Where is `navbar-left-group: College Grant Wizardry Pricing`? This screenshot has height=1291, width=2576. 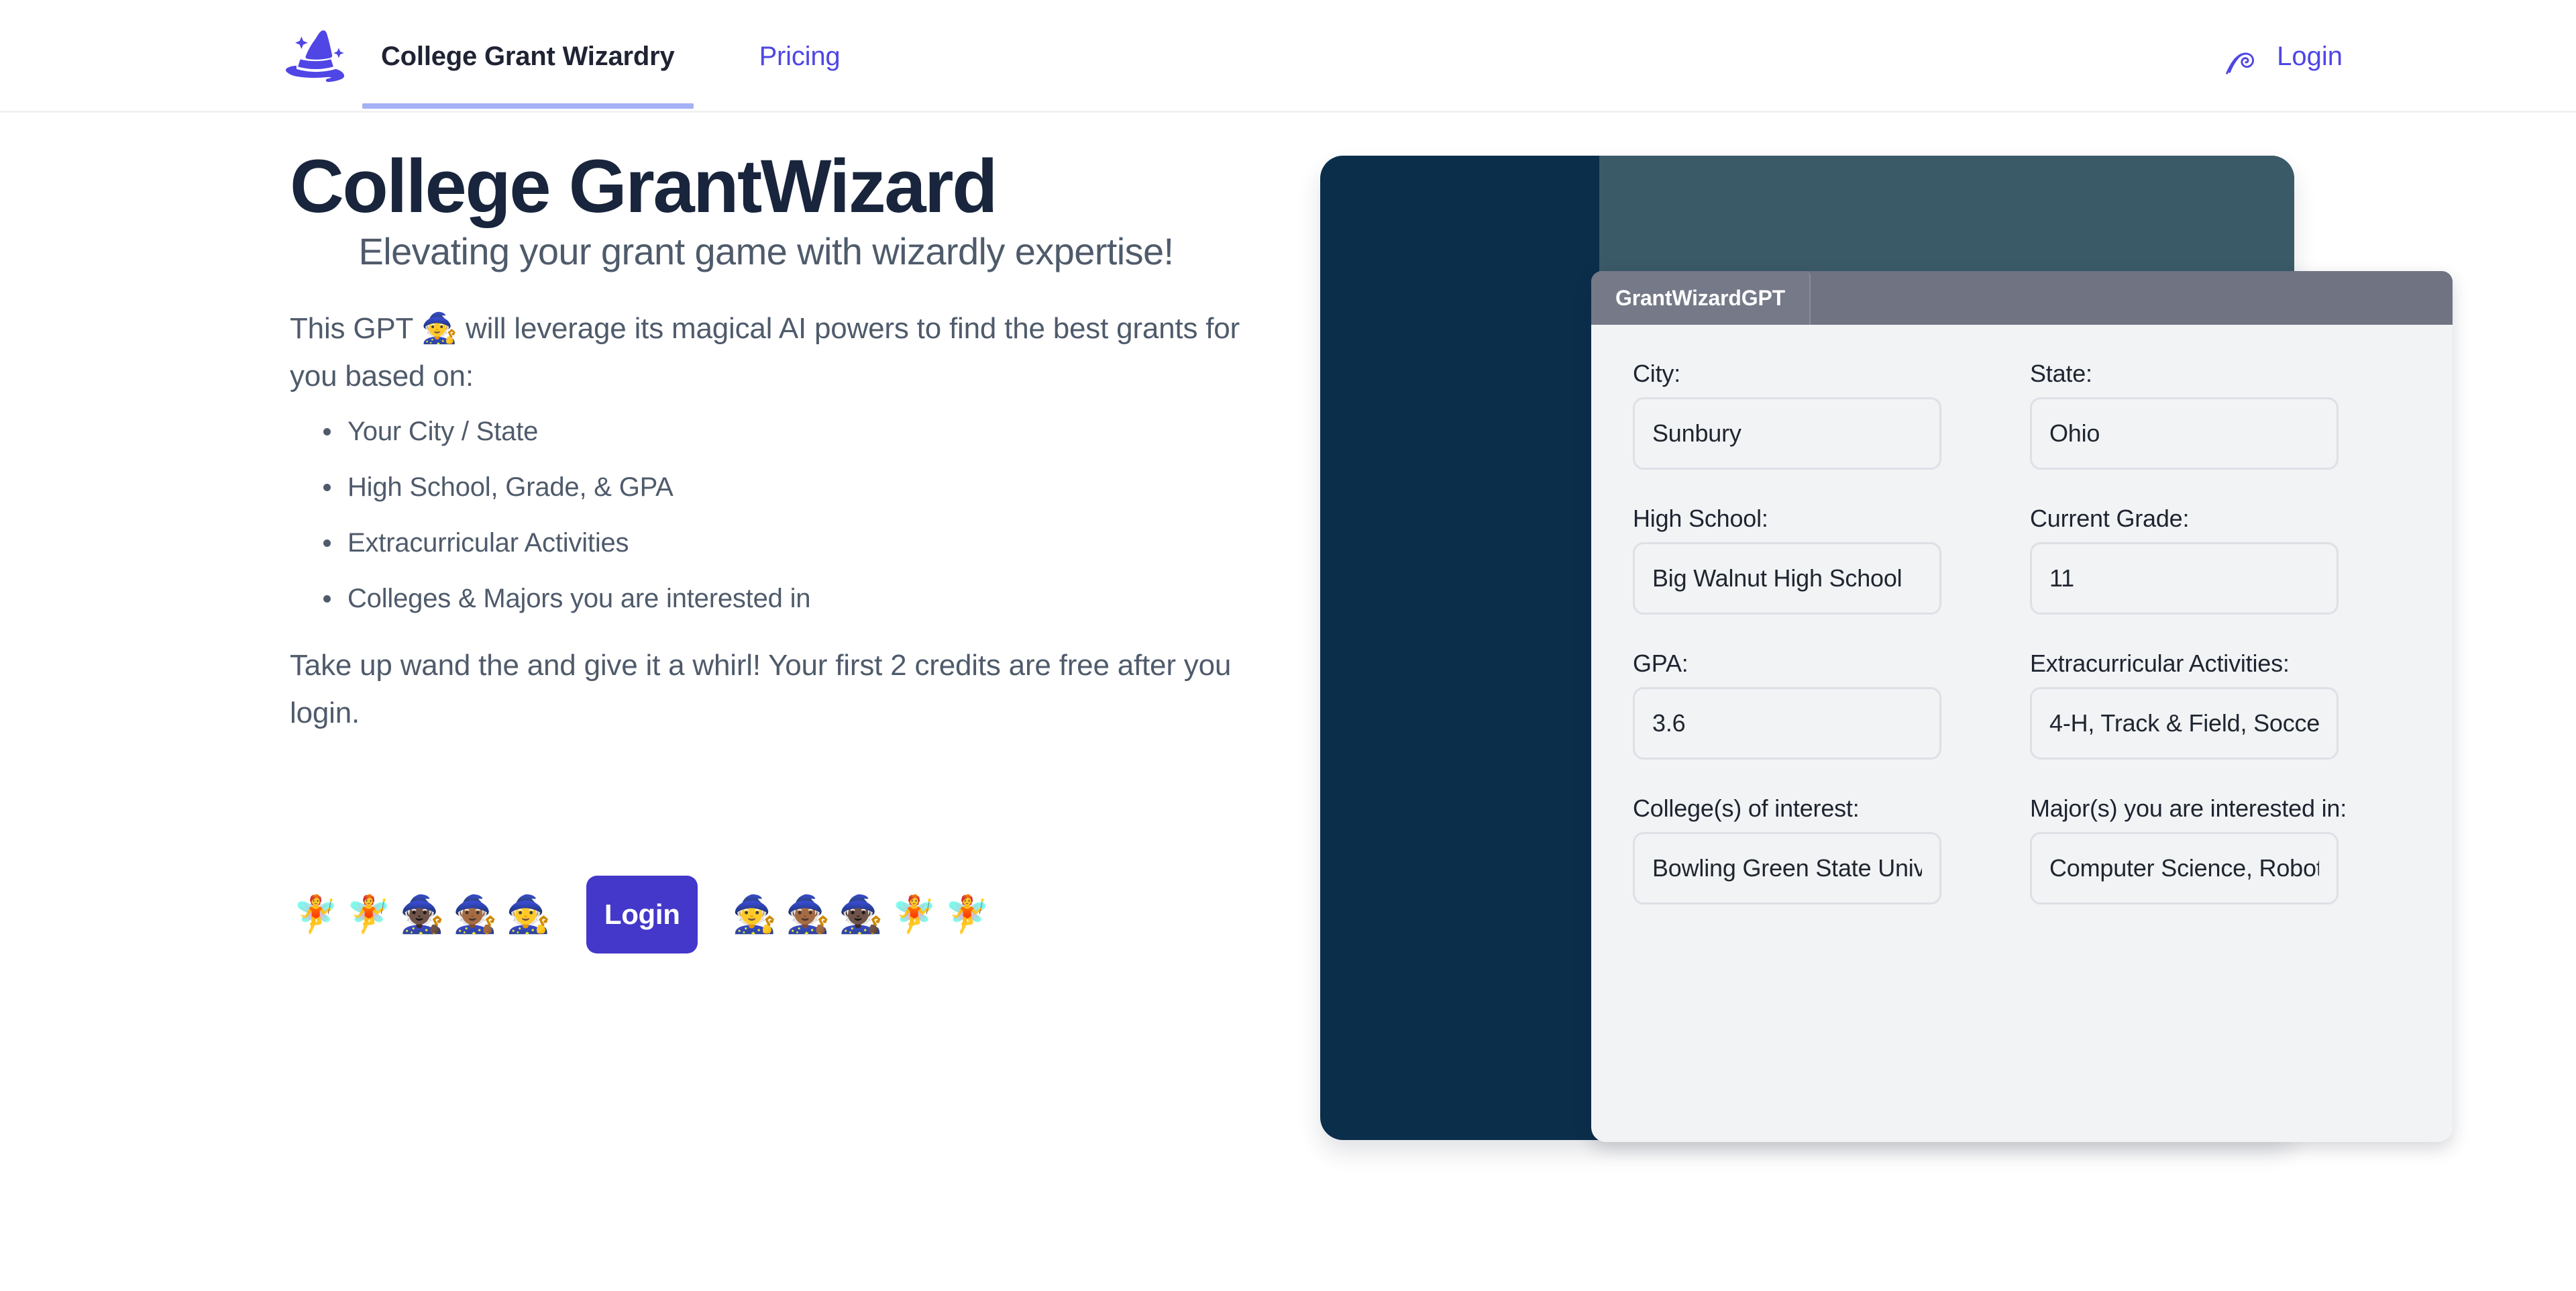 navbar-left-group: College Grant Wizardry Pricing is located at coordinates (569, 56).